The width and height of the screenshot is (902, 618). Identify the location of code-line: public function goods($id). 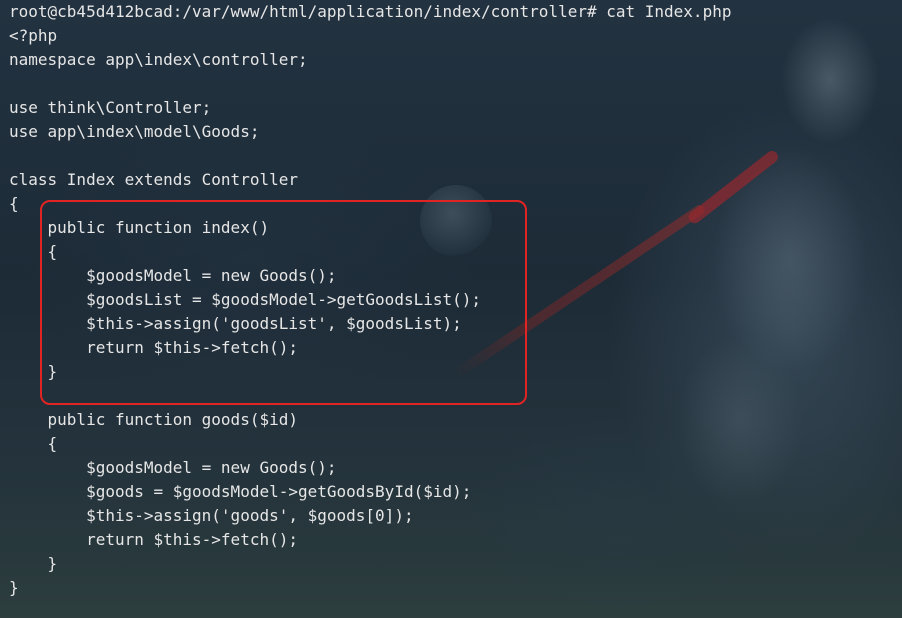
(153, 419).